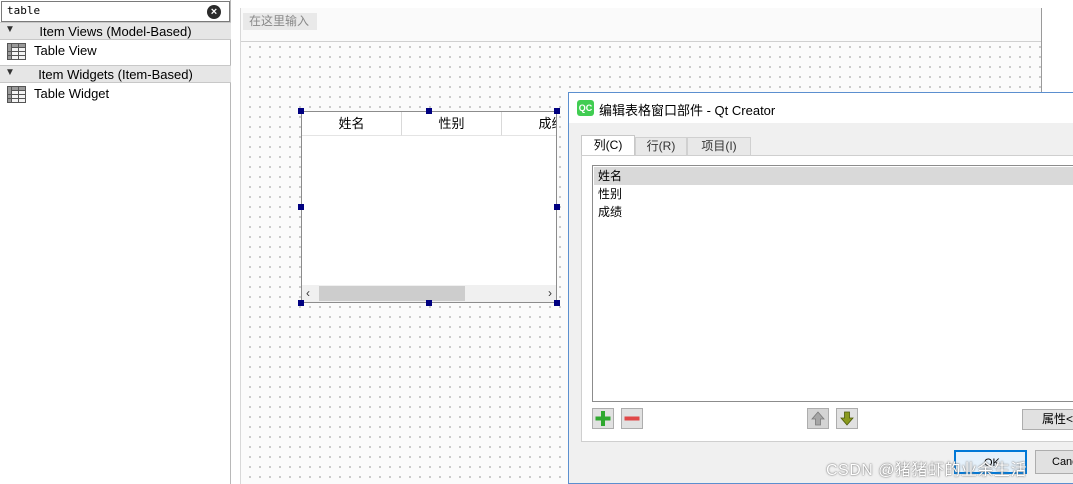 The height and width of the screenshot is (484, 1073). I want to click on qt-creator-icon: QC, so click(585, 108).